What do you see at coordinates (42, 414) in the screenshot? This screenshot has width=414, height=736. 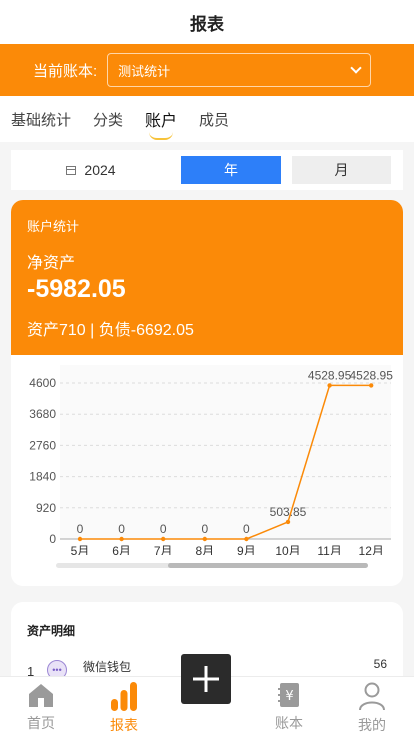 I see `y-tick-label: 3680` at bounding box center [42, 414].